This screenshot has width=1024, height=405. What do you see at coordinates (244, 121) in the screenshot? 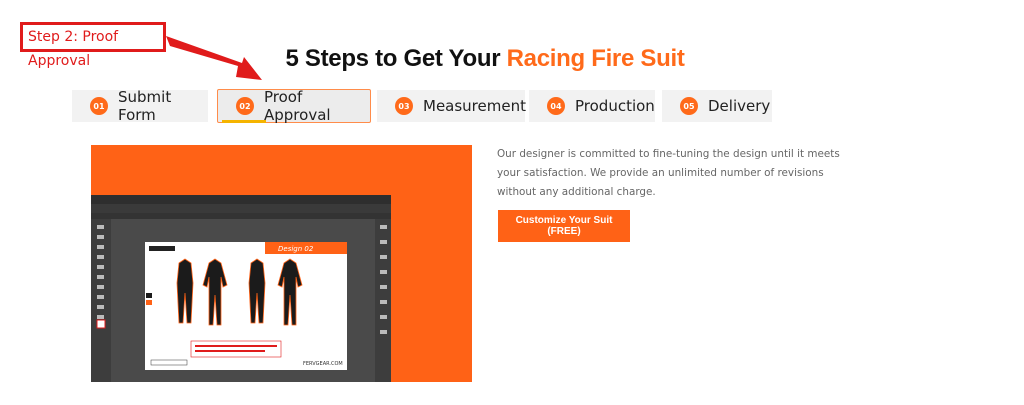
I see `active-tab-indicator` at bounding box center [244, 121].